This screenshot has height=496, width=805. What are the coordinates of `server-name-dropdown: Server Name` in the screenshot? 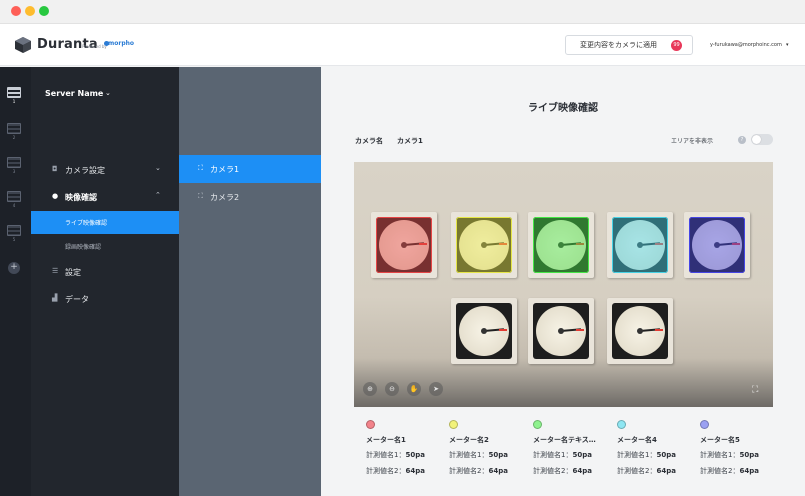 It's located at (74, 93).